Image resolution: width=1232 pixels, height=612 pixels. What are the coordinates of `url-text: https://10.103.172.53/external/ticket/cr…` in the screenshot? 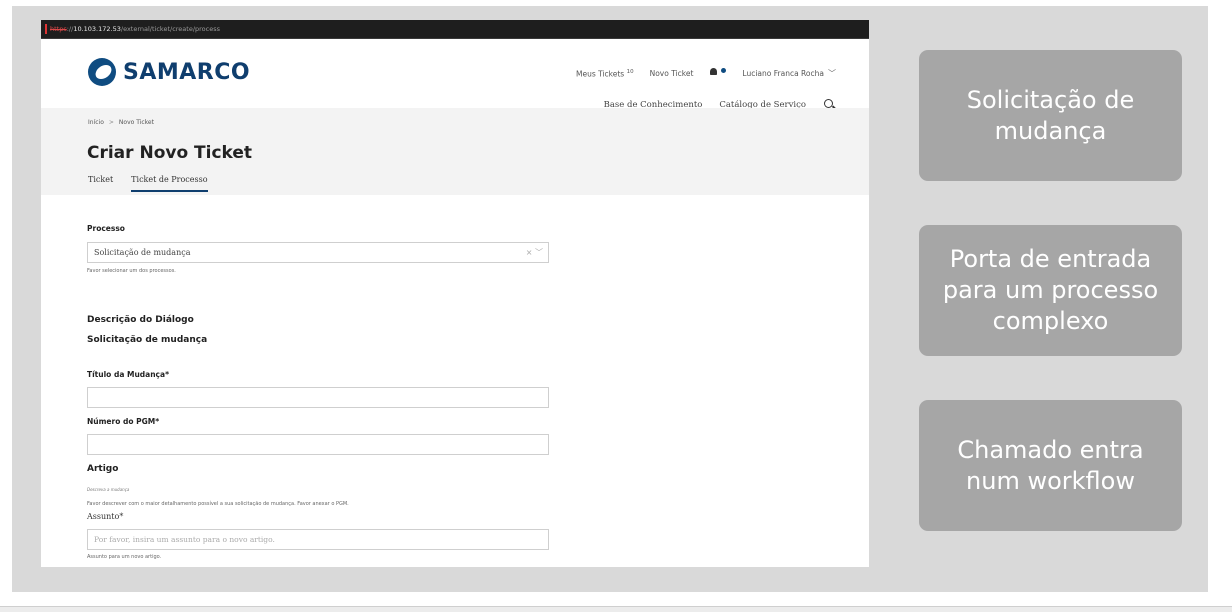 It's located at (135, 29).